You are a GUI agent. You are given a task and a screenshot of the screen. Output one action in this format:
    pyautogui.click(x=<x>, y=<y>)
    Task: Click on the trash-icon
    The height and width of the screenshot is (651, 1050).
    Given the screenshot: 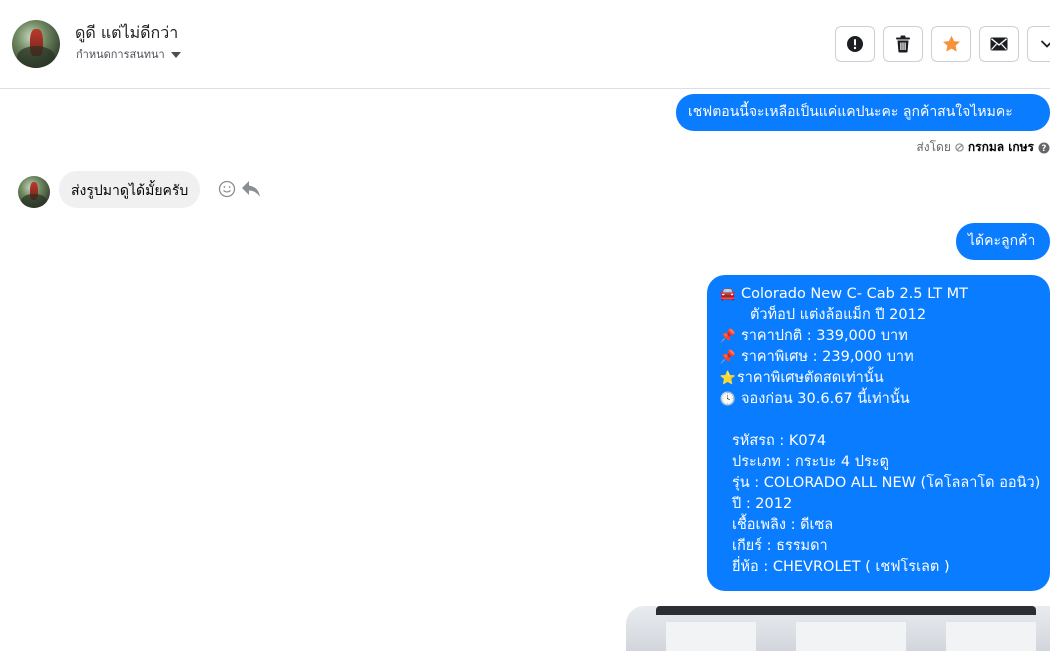 What is the action you would take?
    pyautogui.click(x=903, y=44)
    